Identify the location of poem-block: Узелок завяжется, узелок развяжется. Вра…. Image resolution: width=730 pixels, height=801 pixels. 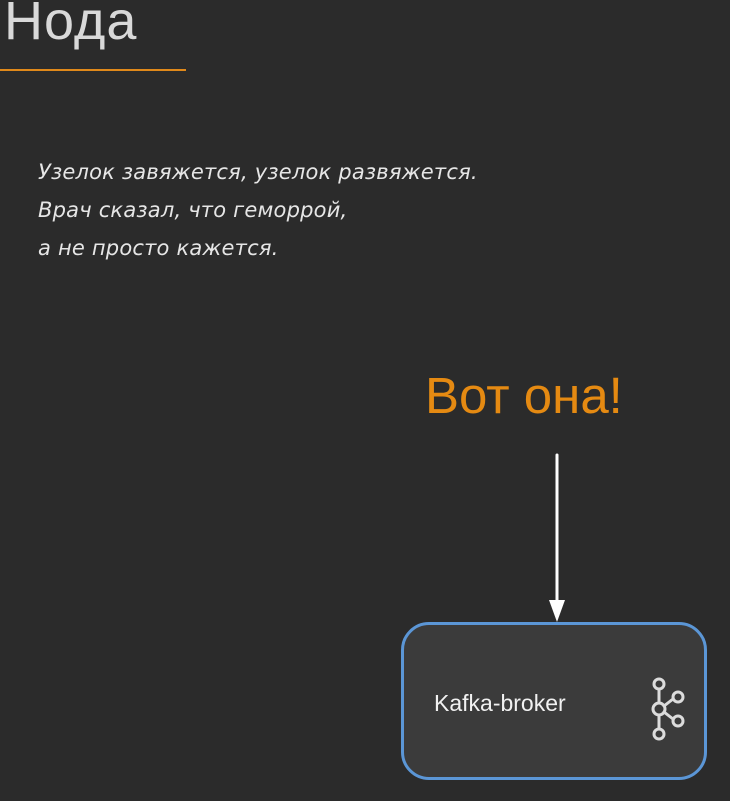
(258, 210).